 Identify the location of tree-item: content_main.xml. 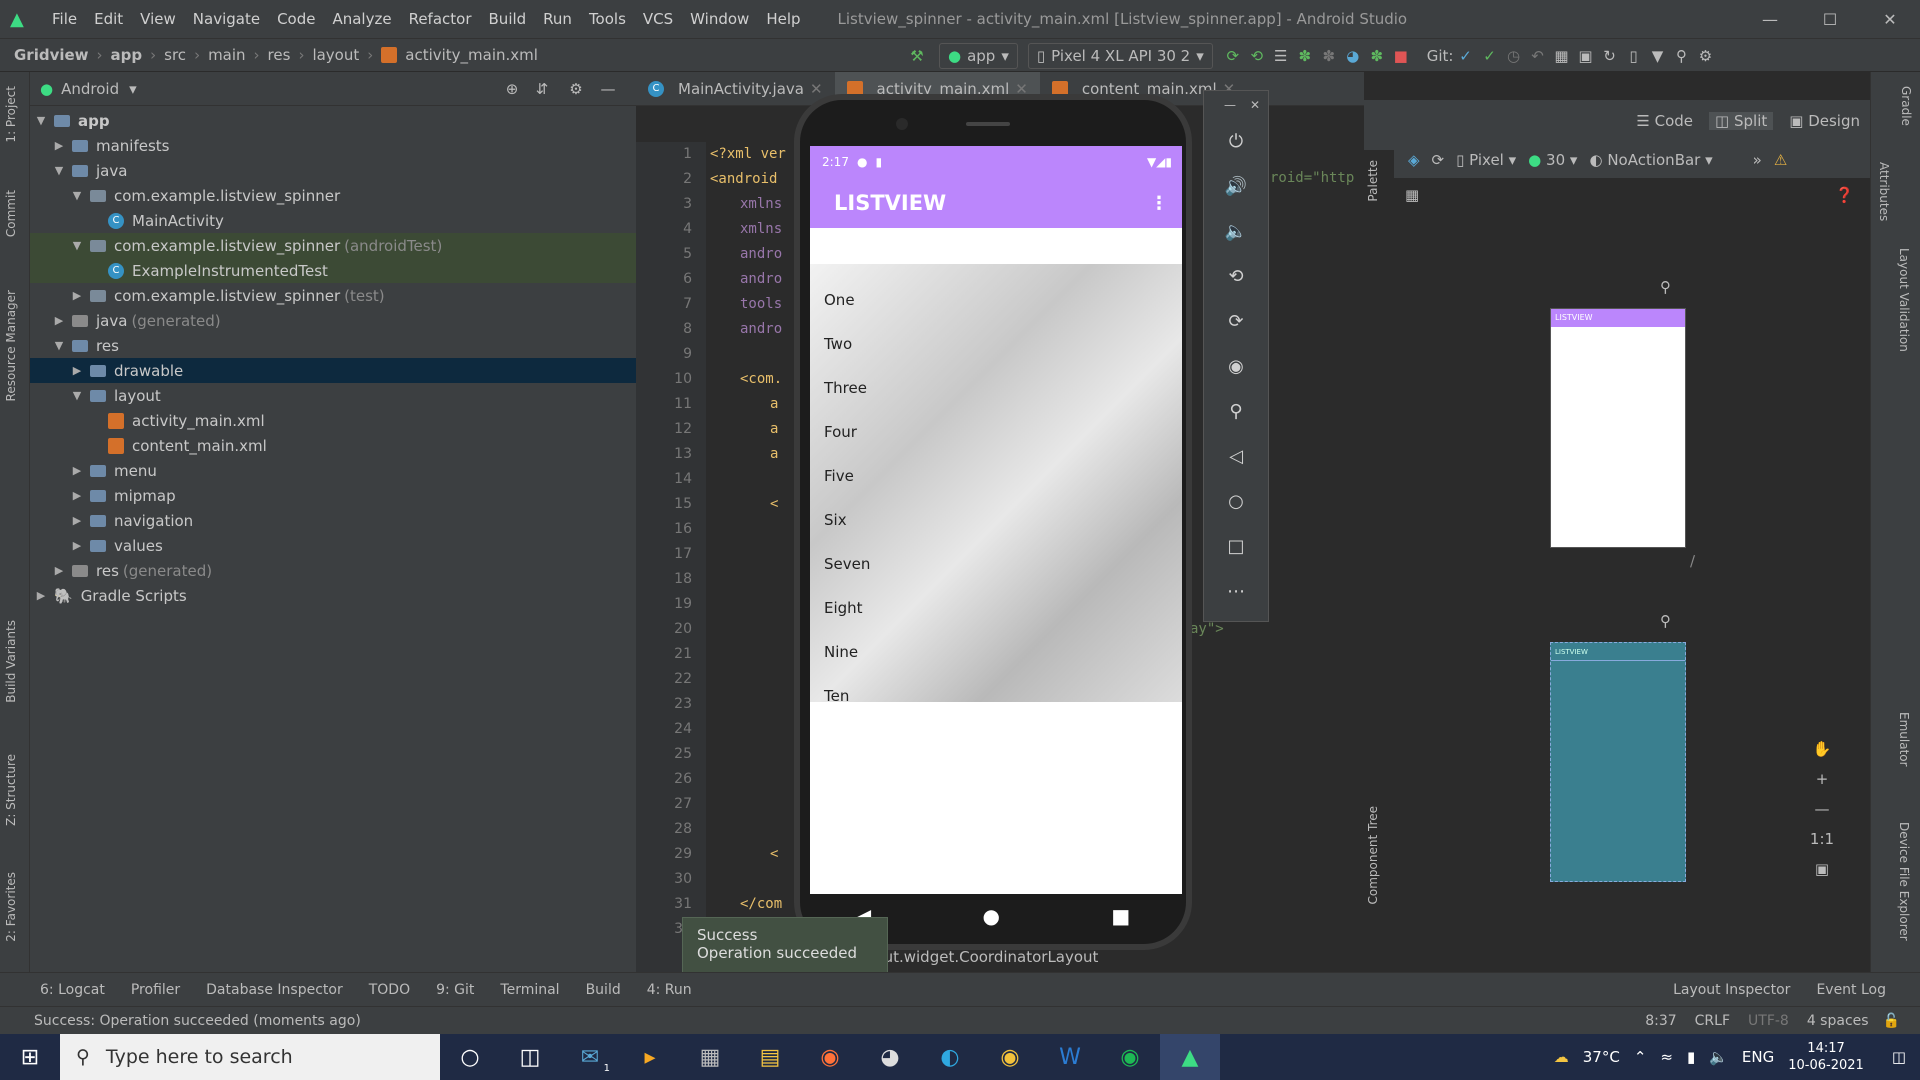
(333, 445).